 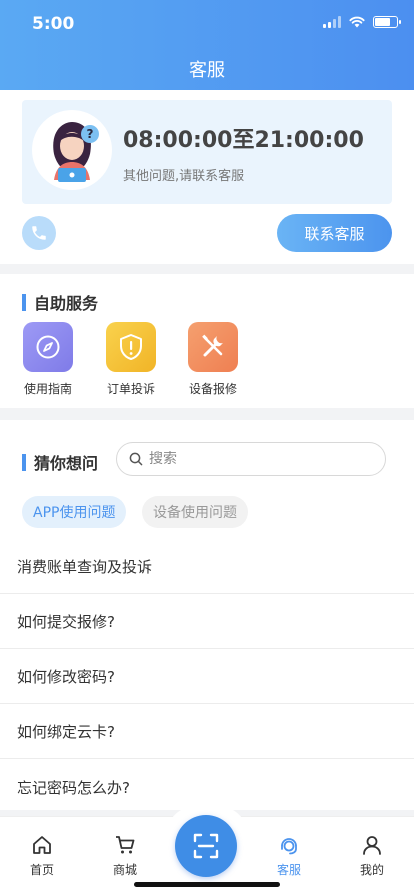 I want to click on service-item-label: 设备报修, so click(x=212, y=389).